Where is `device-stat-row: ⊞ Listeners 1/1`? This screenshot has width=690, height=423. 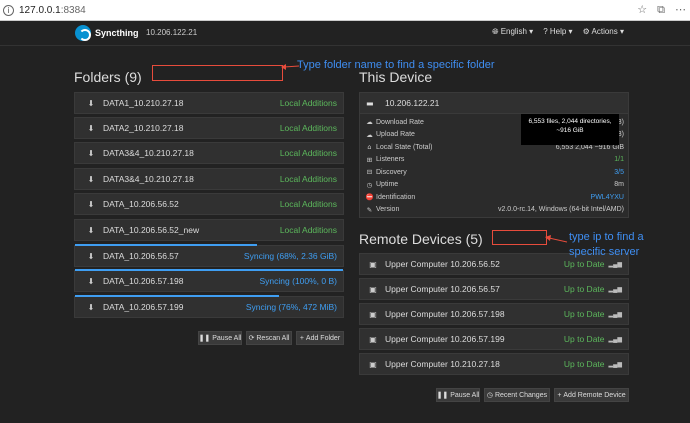 device-stat-row: ⊞ Listeners 1/1 is located at coordinates (496, 160).